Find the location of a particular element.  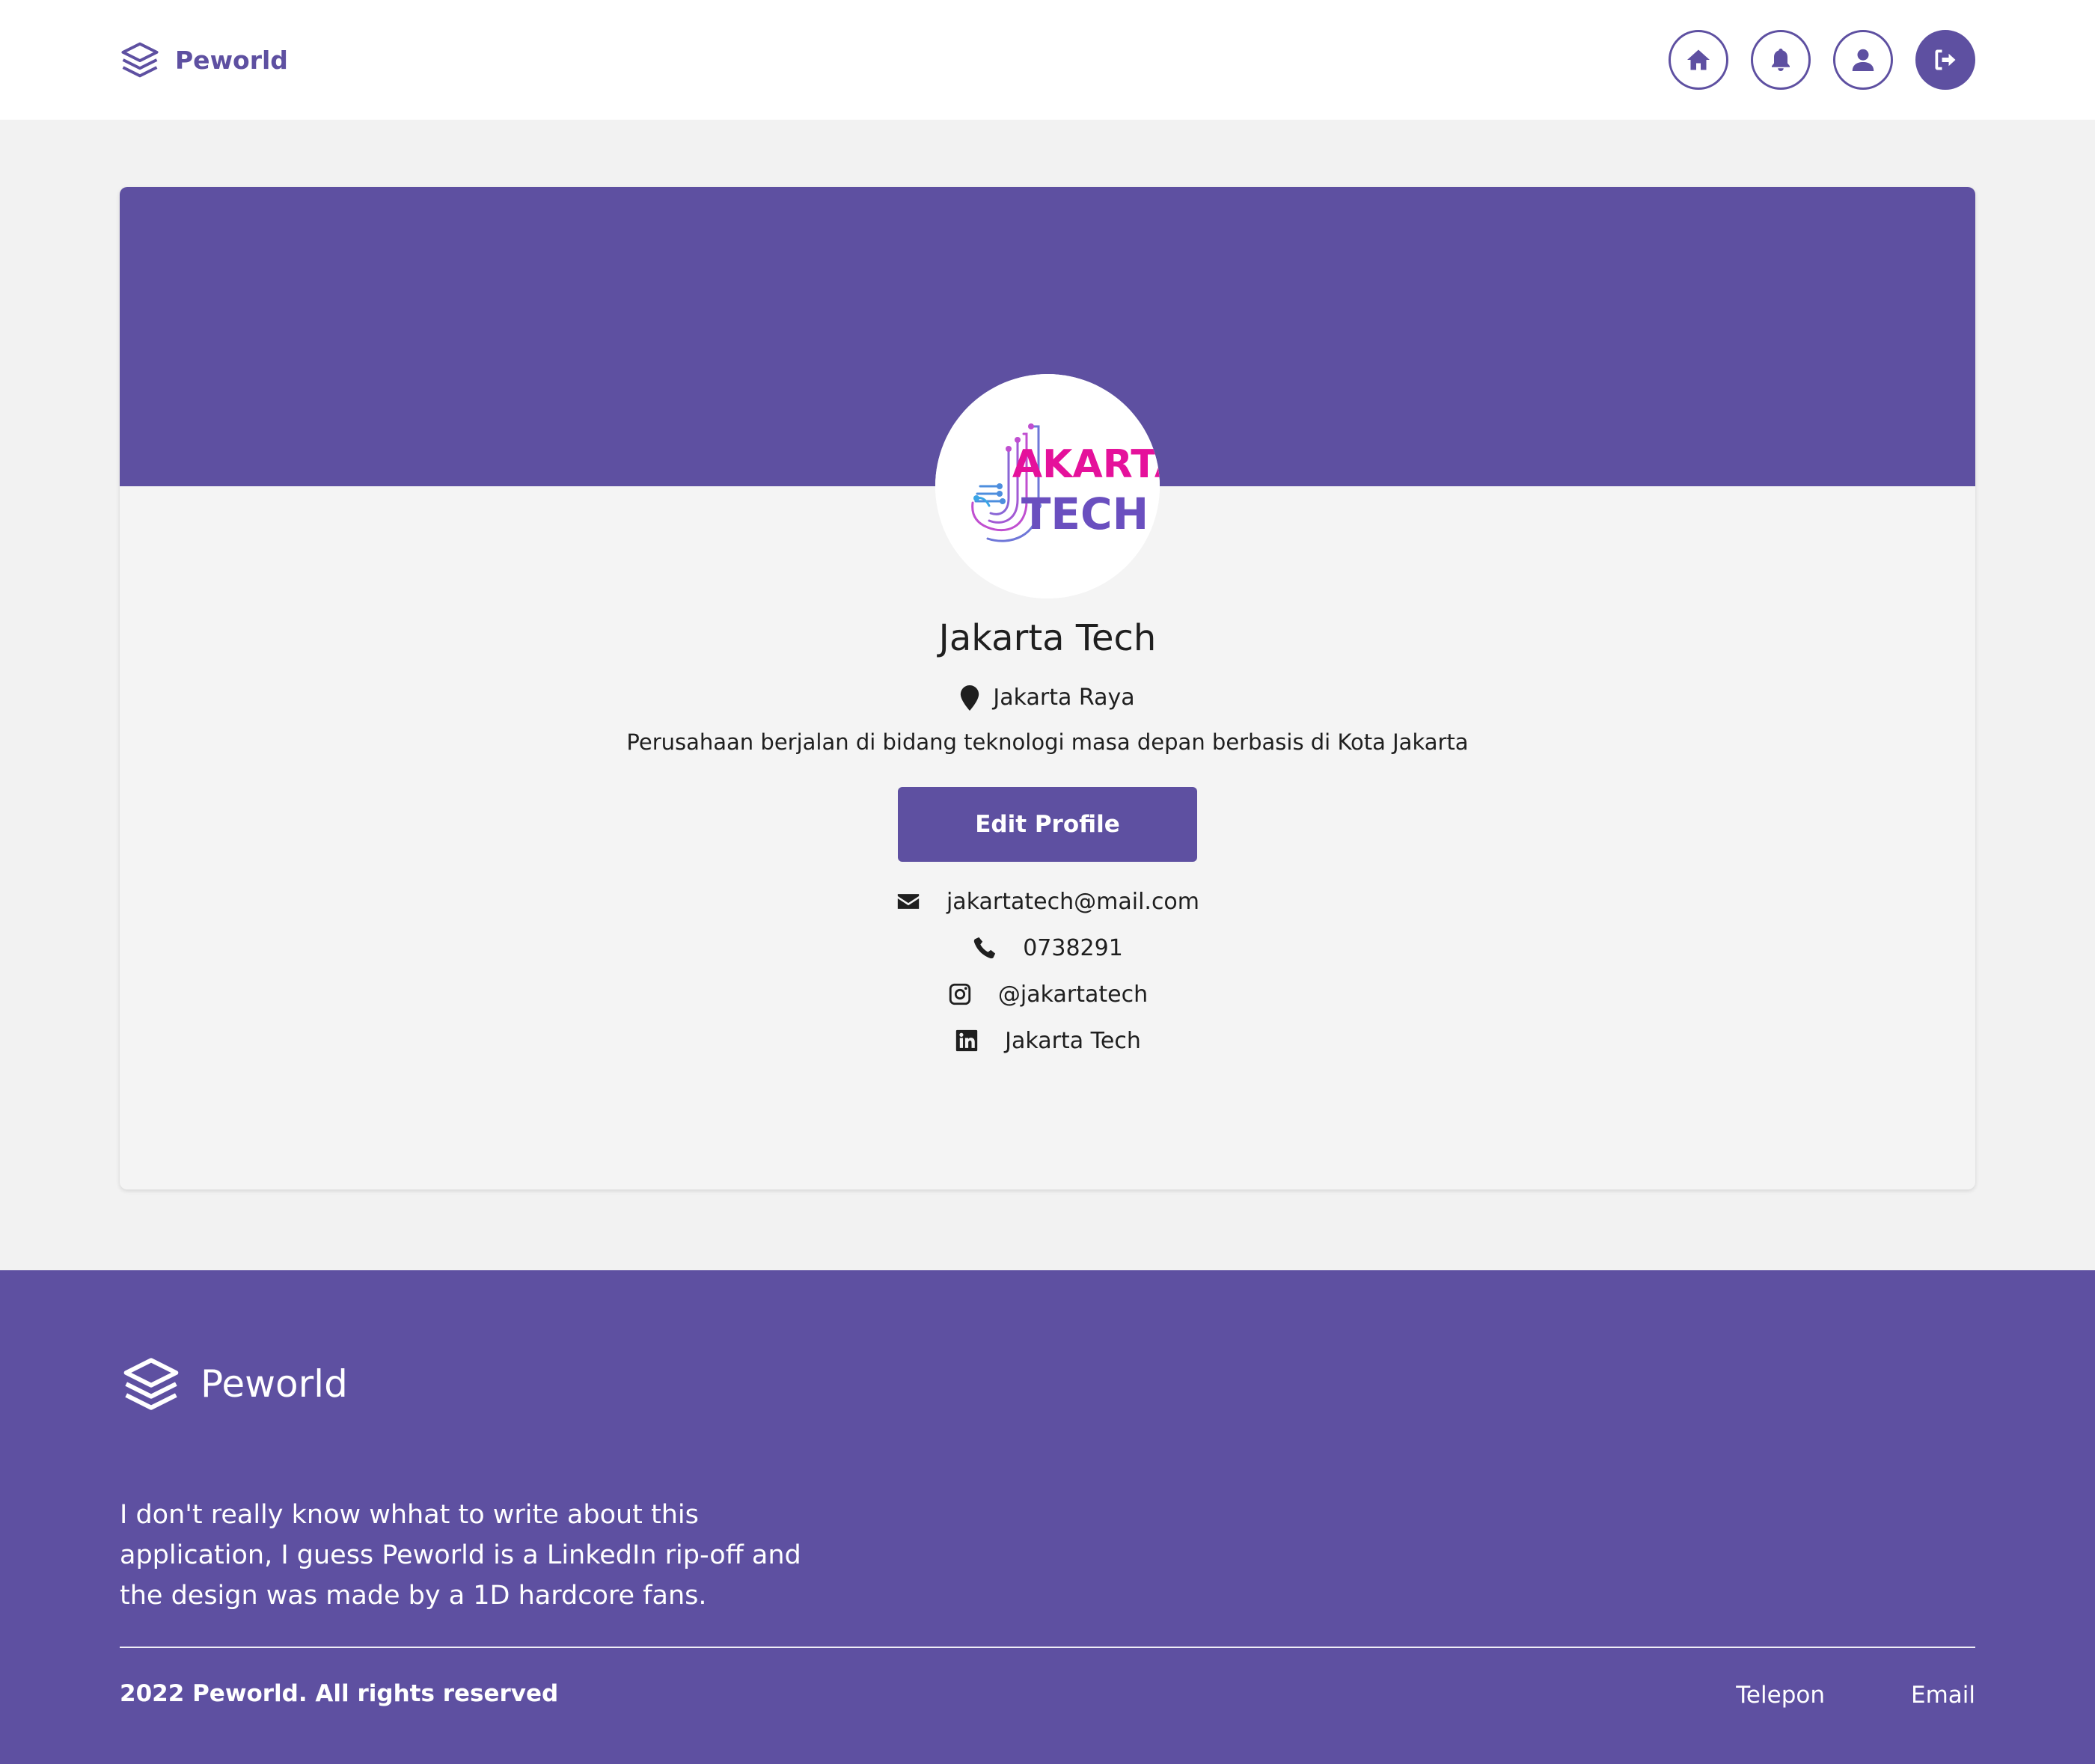

footer-brand-name: Peworld is located at coordinates (274, 1384).